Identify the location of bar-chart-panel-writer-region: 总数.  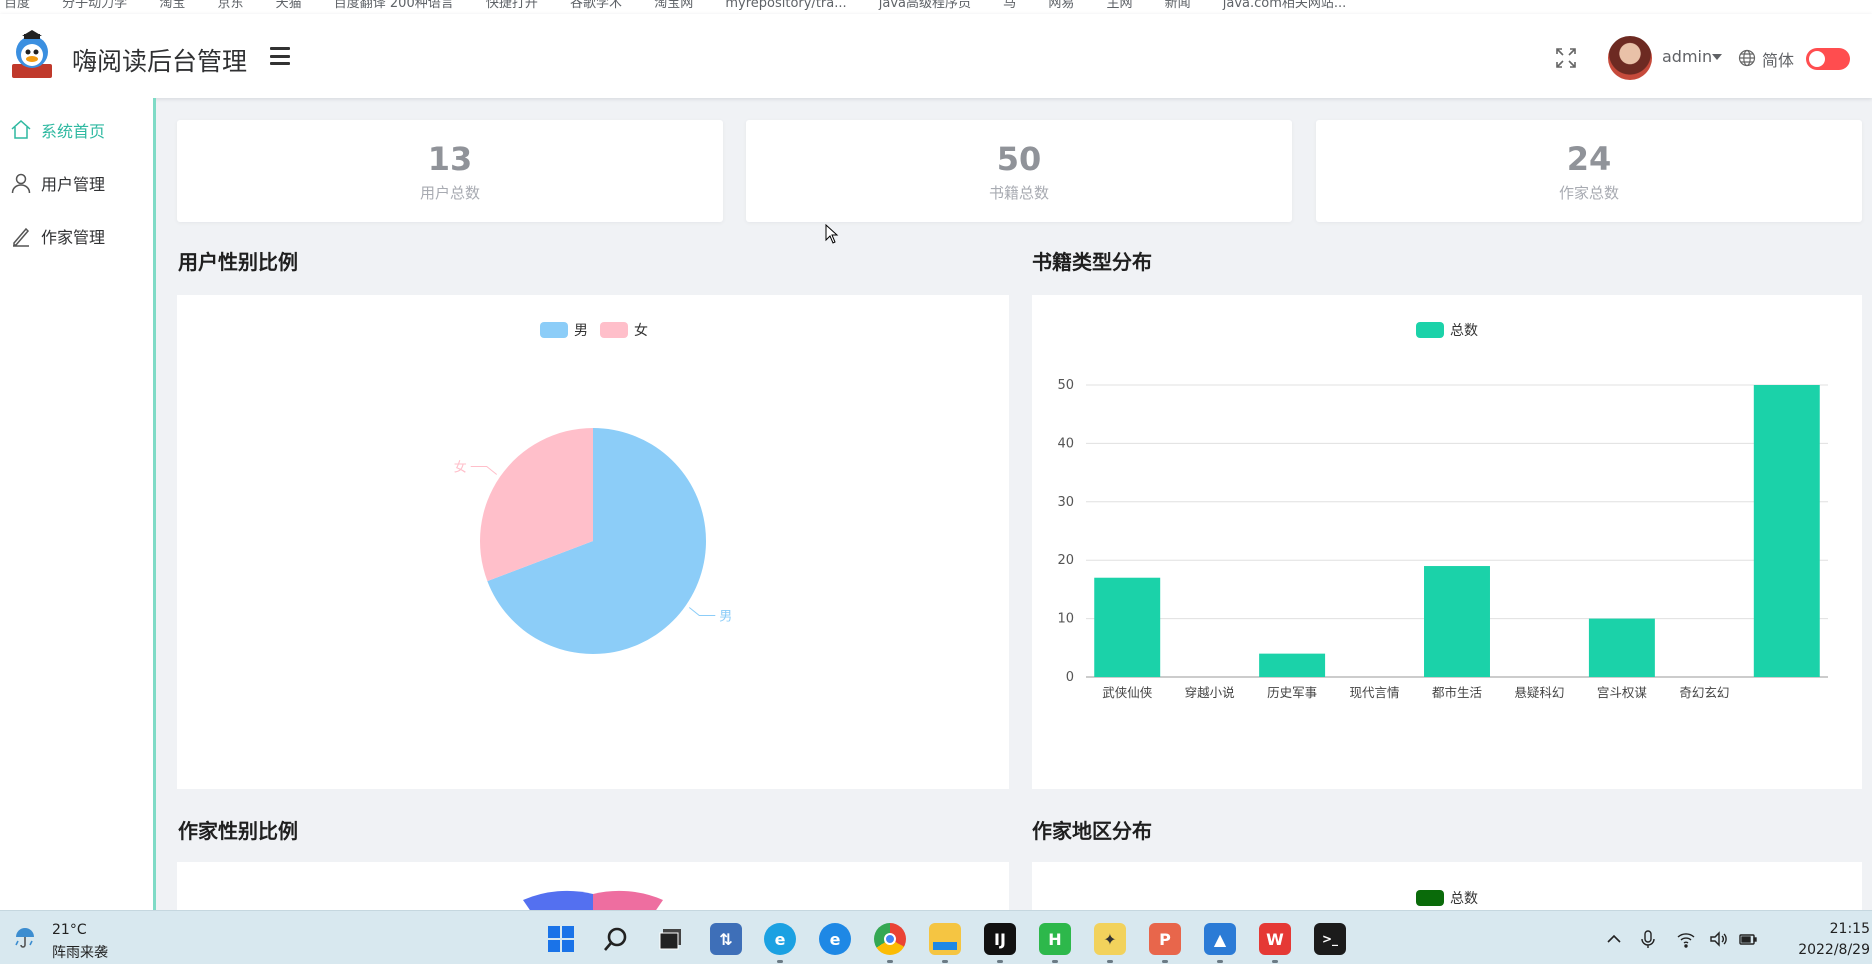
(1447, 886).